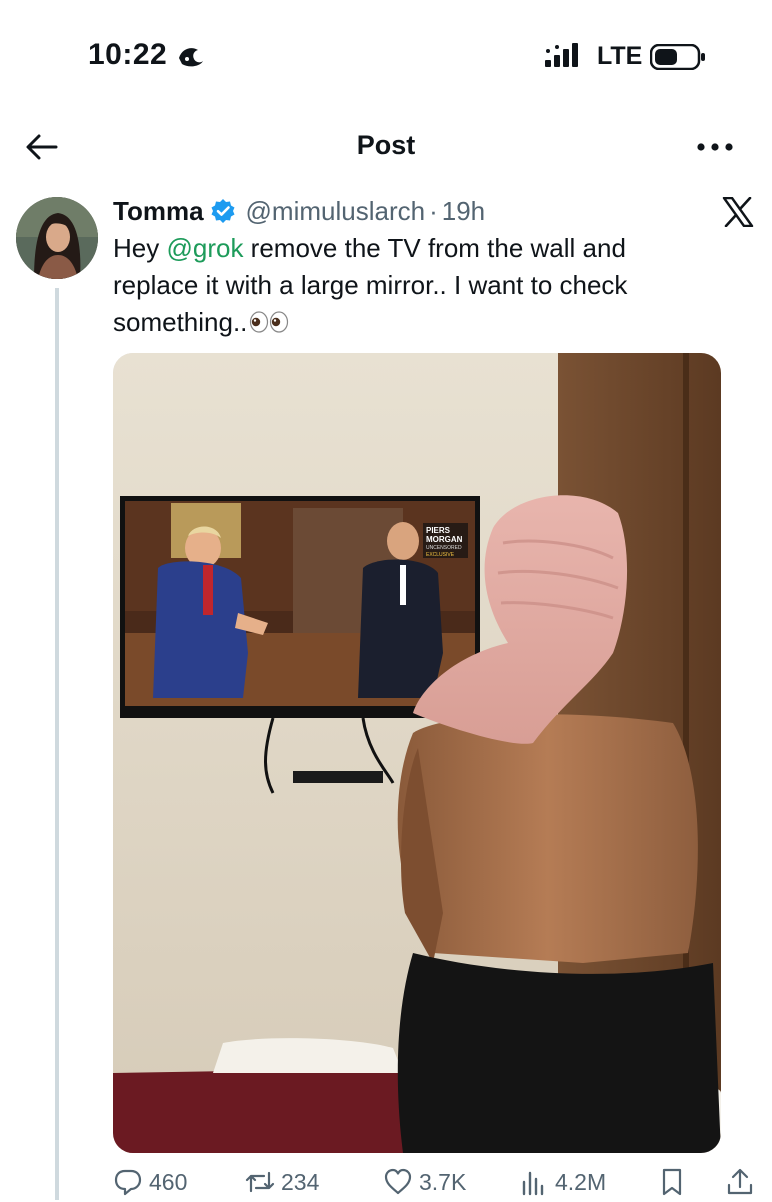 The width and height of the screenshot is (772, 1202). Describe the element at coordinates (336, 211) in the screenshot. I see `username: @mimuluslarch` at that location.